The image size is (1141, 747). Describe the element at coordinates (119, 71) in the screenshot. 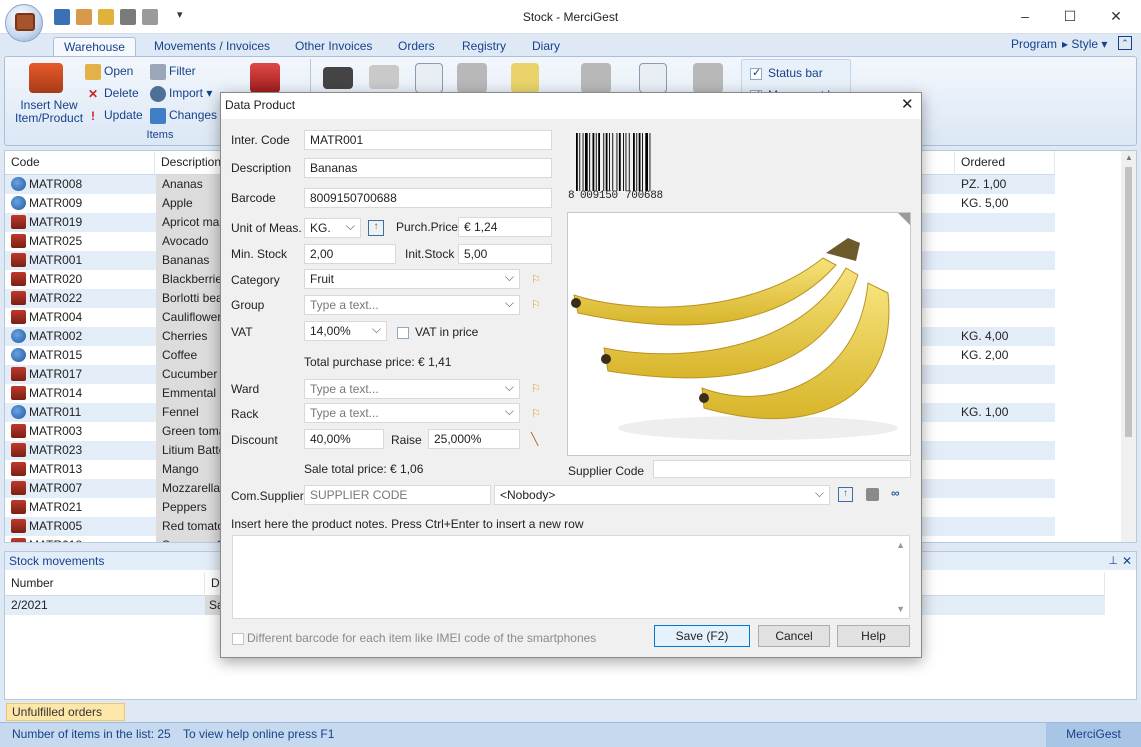

I see `open-label: Open` at that location.